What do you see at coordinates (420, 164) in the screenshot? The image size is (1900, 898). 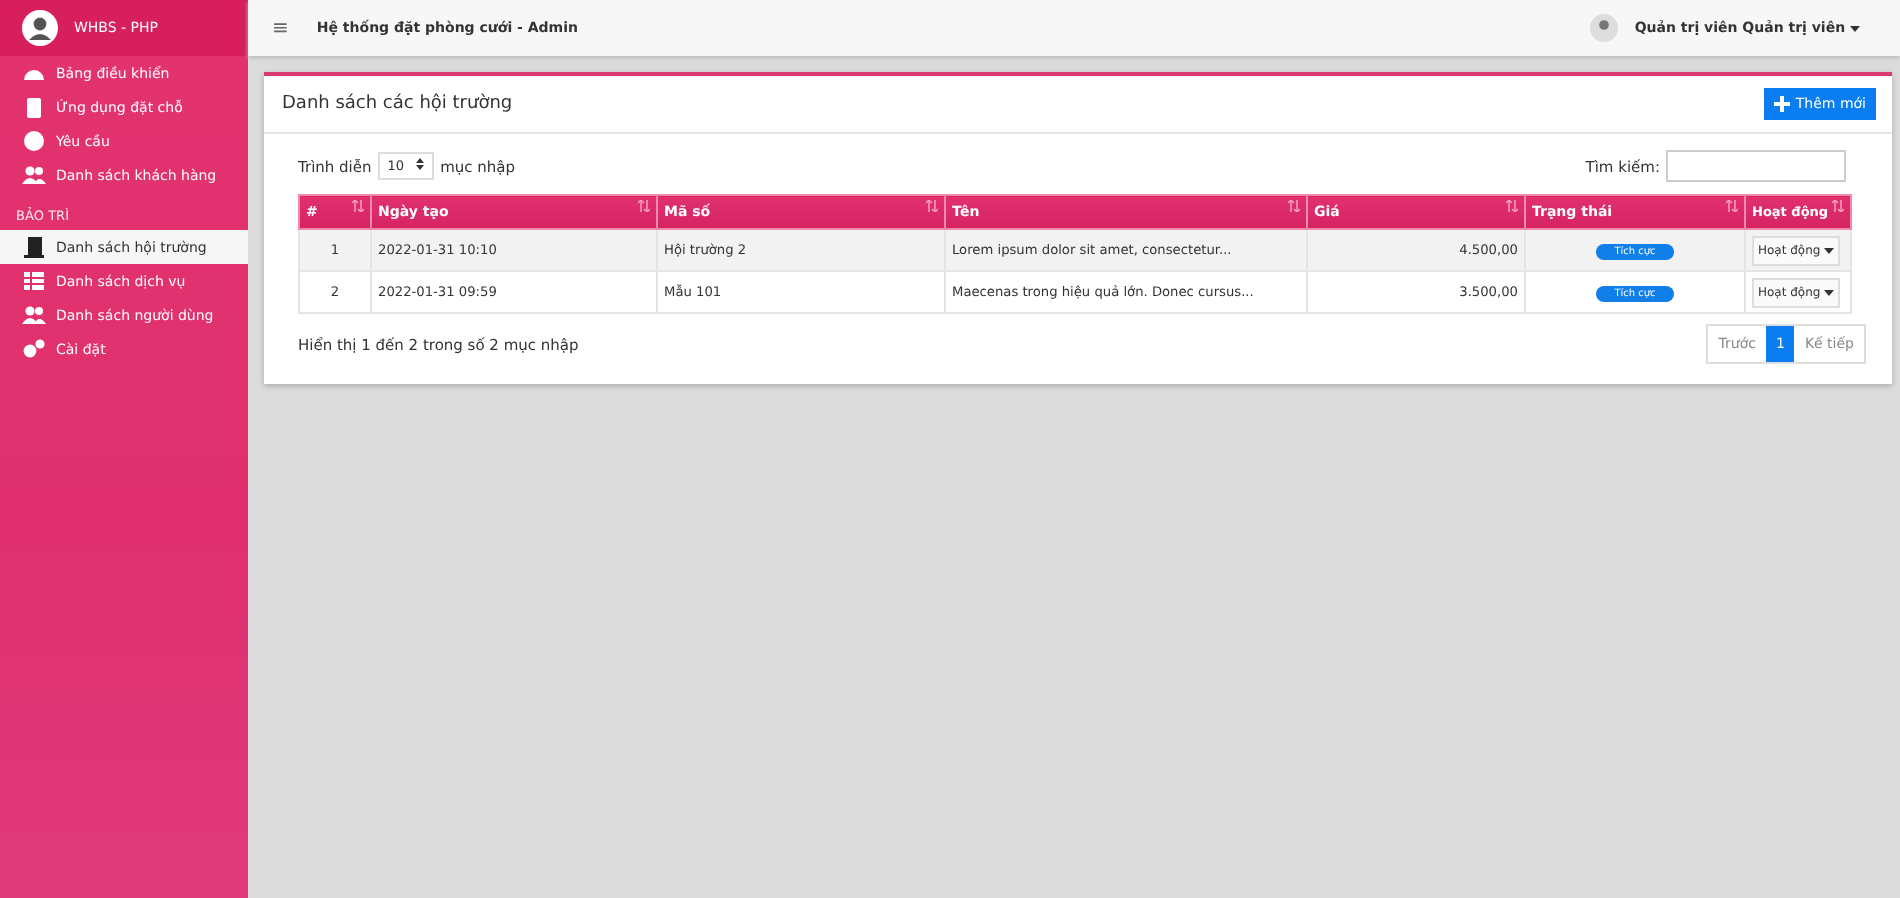 I see `updown-icon` at bounding box center [420, 164].